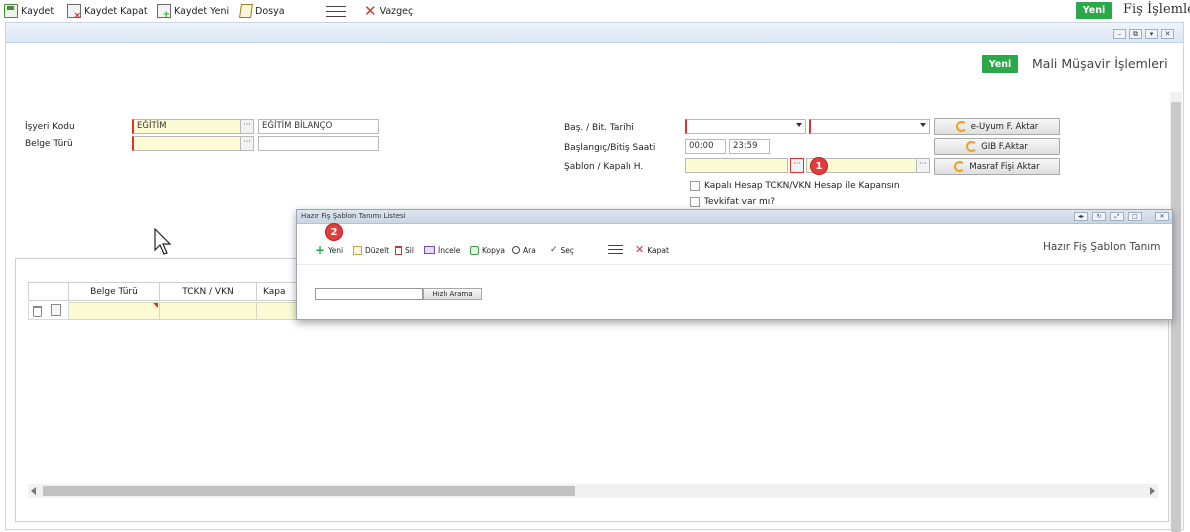 The image size is (1190, 532). I want to click on sablon-input, so click(736, 165).